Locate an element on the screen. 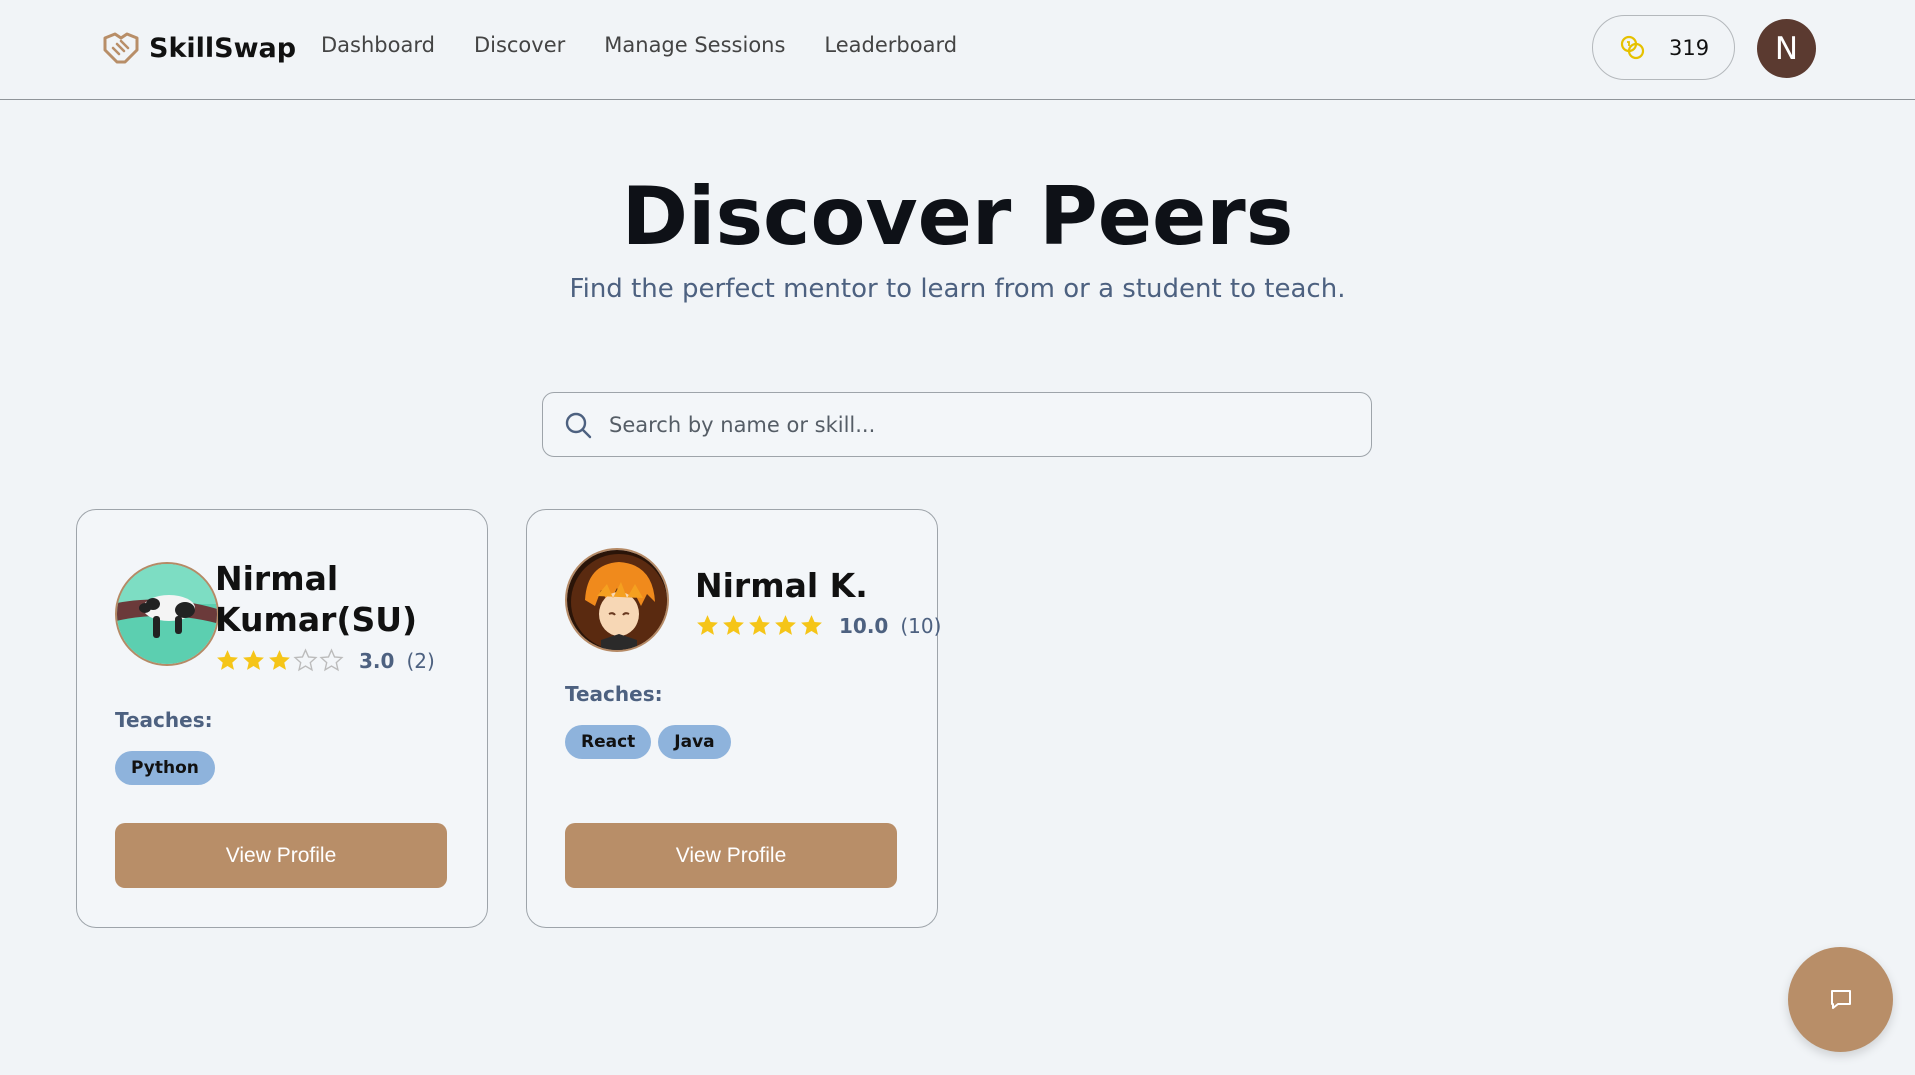  skill-tag: React is located at coordinates (608, 742).